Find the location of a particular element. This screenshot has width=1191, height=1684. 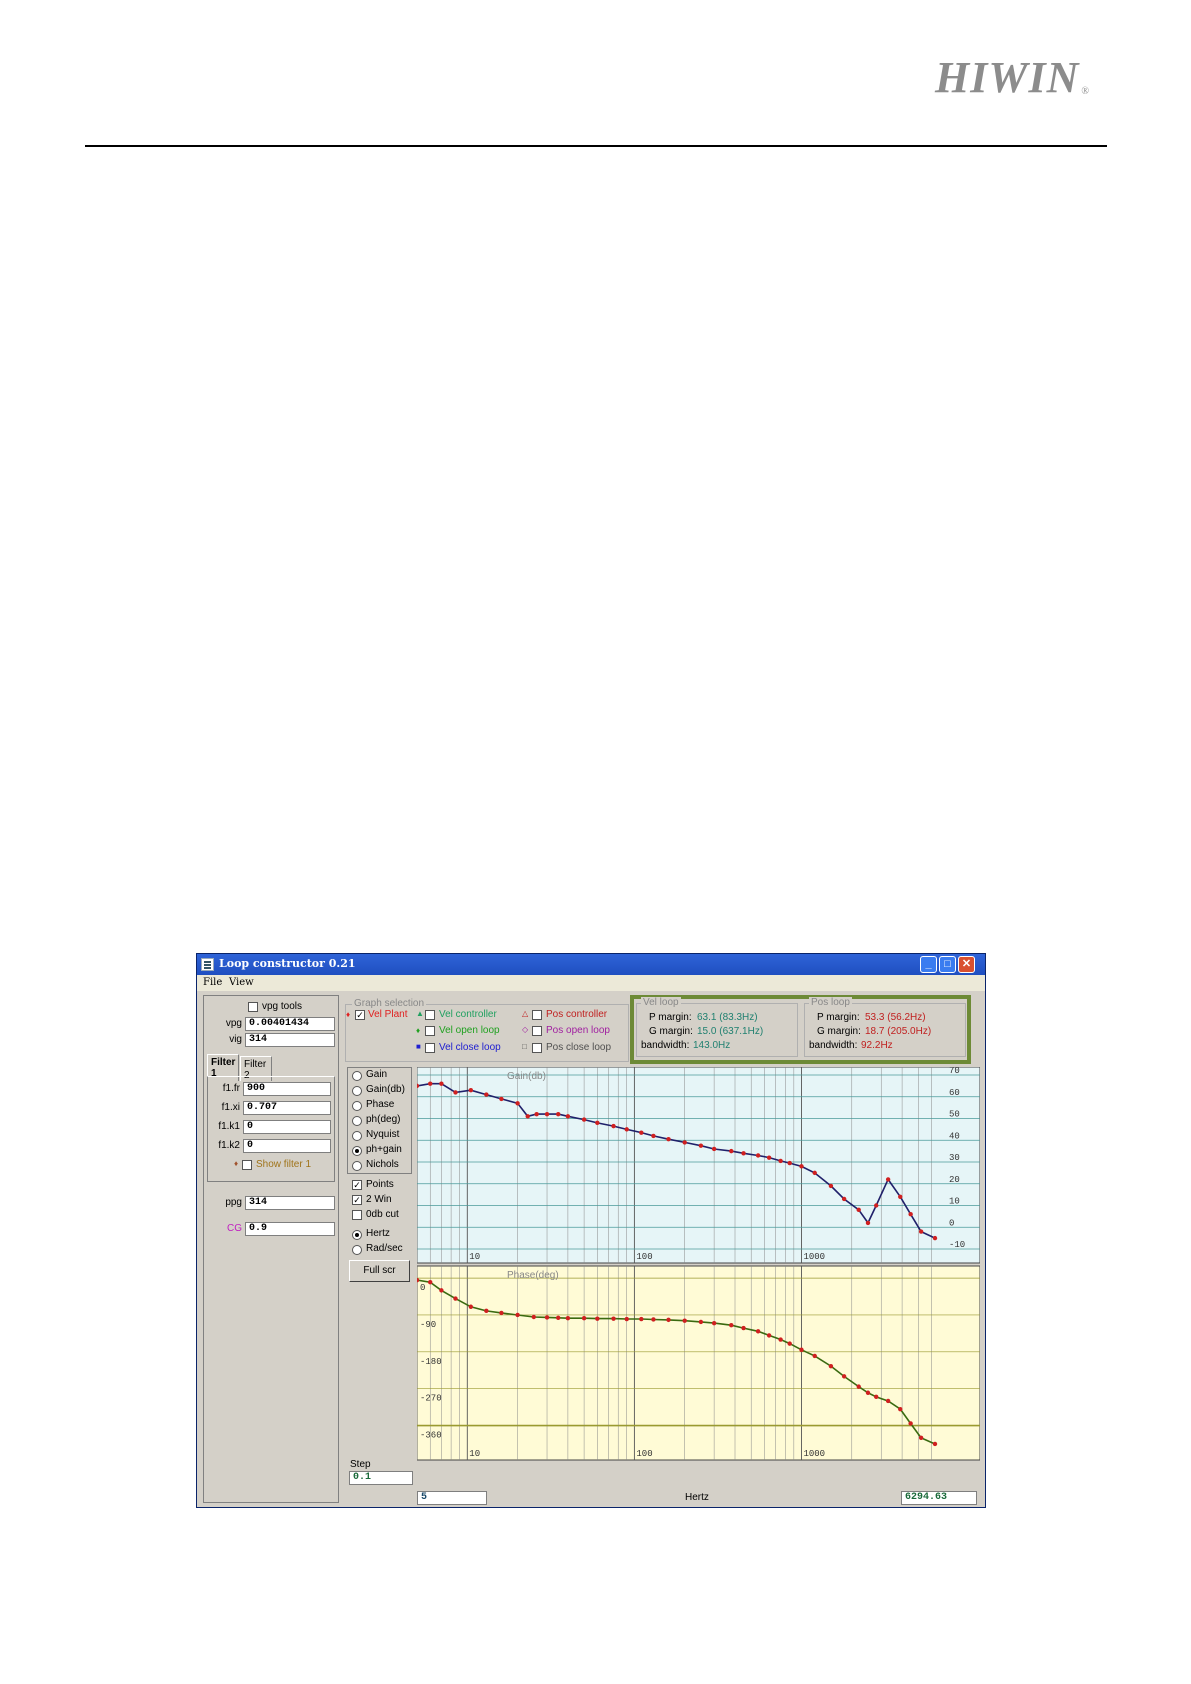

rad-sec-radio is located at coordinates (357, 1250).